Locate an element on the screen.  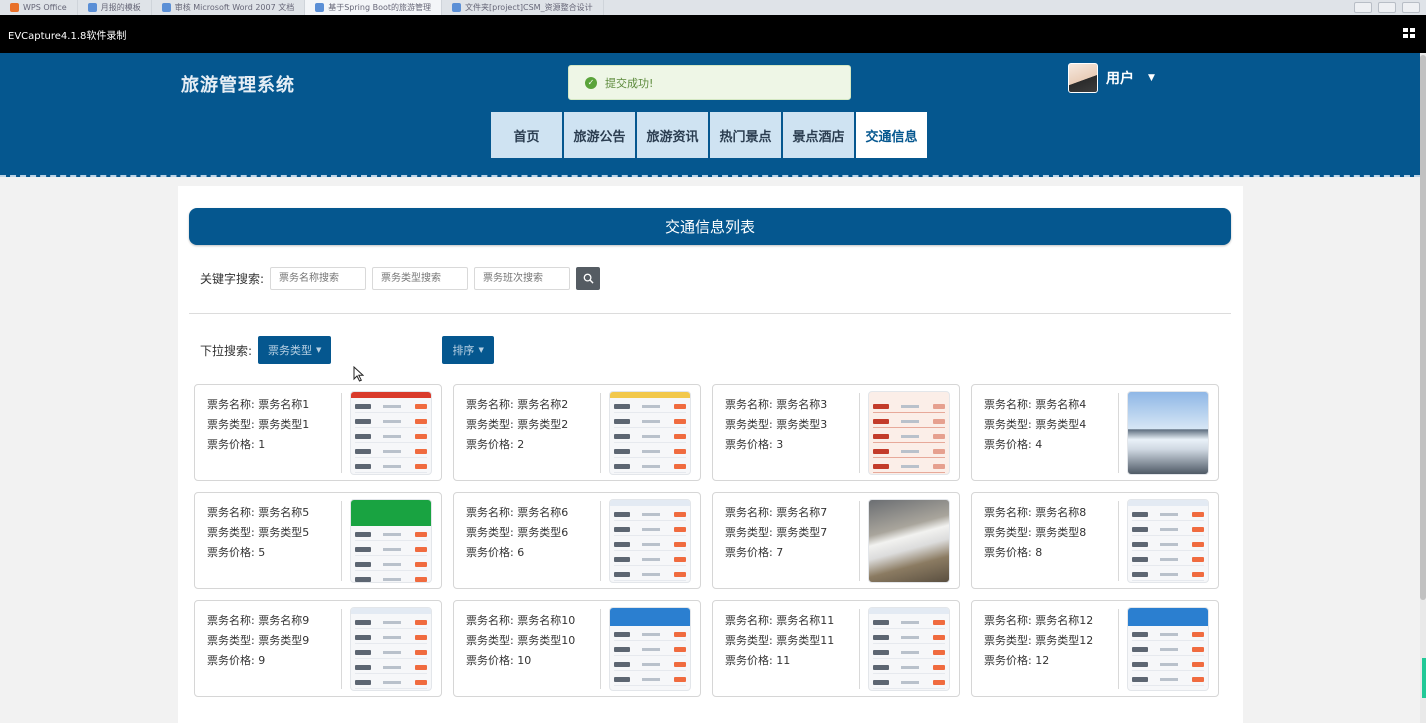
maximize-icon is located at coordinates (1387, 7).